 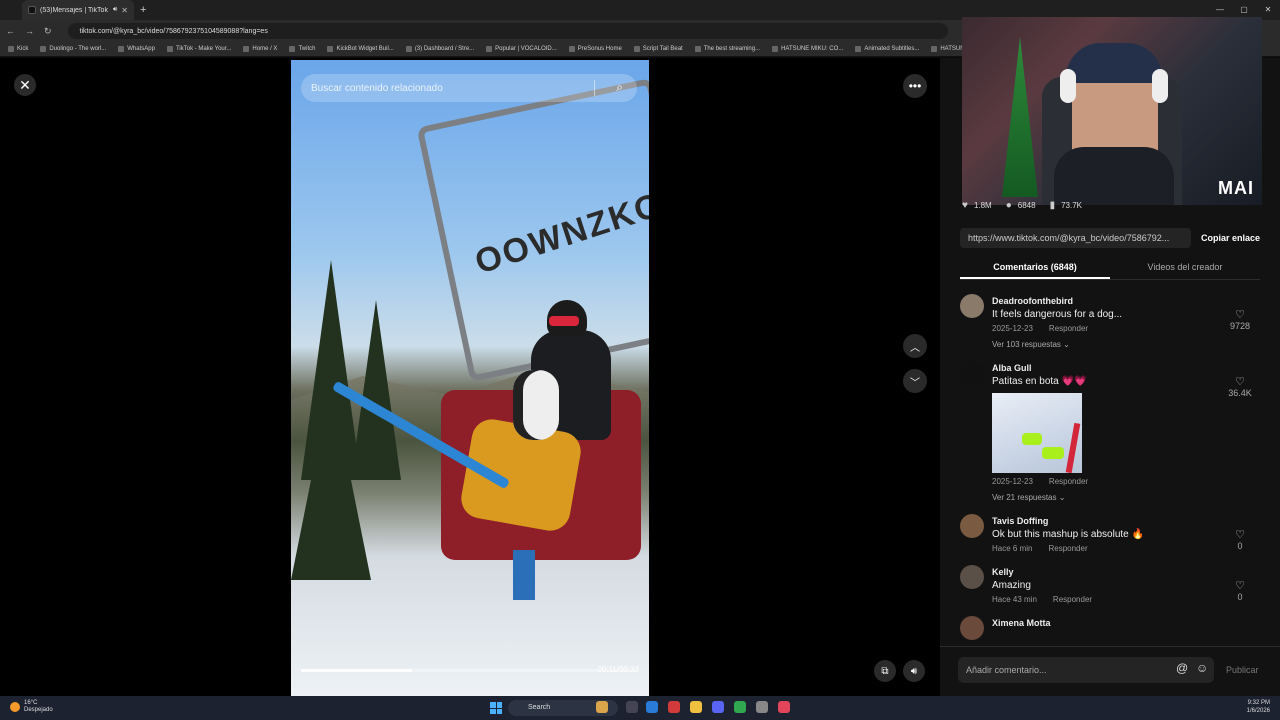 What do you see at coordinates (1202, 668) in the screenshot?
I see `emoji-icon: ☺` at bounding box center [1202, 668].